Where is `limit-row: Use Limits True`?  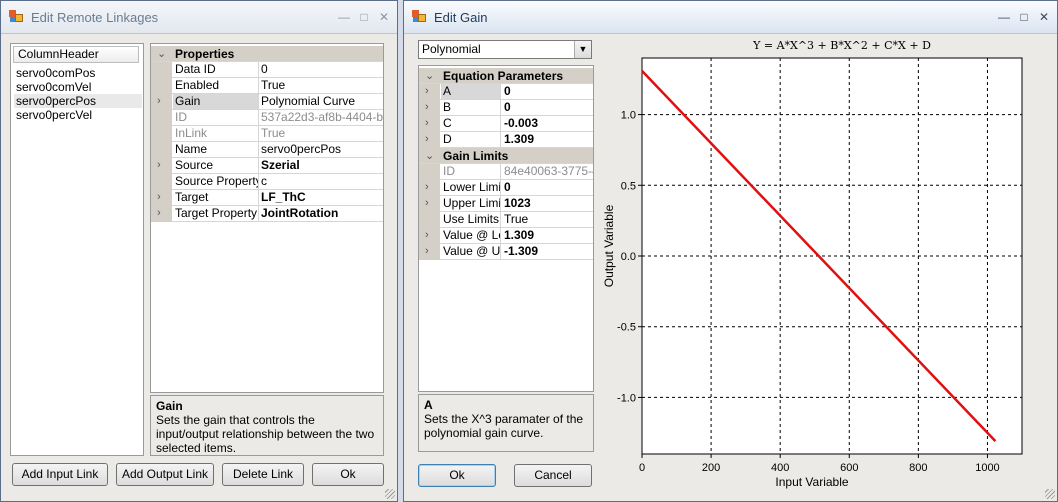 limit-row: Use Limits True is located at coordinates (506, 220).